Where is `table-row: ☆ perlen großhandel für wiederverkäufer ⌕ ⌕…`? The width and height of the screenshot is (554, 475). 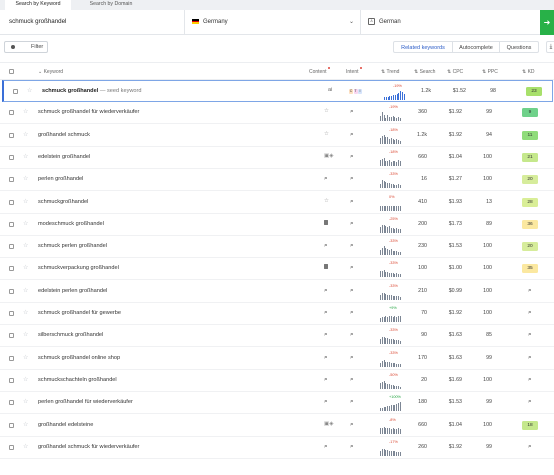 table-row: ☆ perlen großhandel für wiederverkäufer ⌕ ⌕… is located at coordinates (277, 403).